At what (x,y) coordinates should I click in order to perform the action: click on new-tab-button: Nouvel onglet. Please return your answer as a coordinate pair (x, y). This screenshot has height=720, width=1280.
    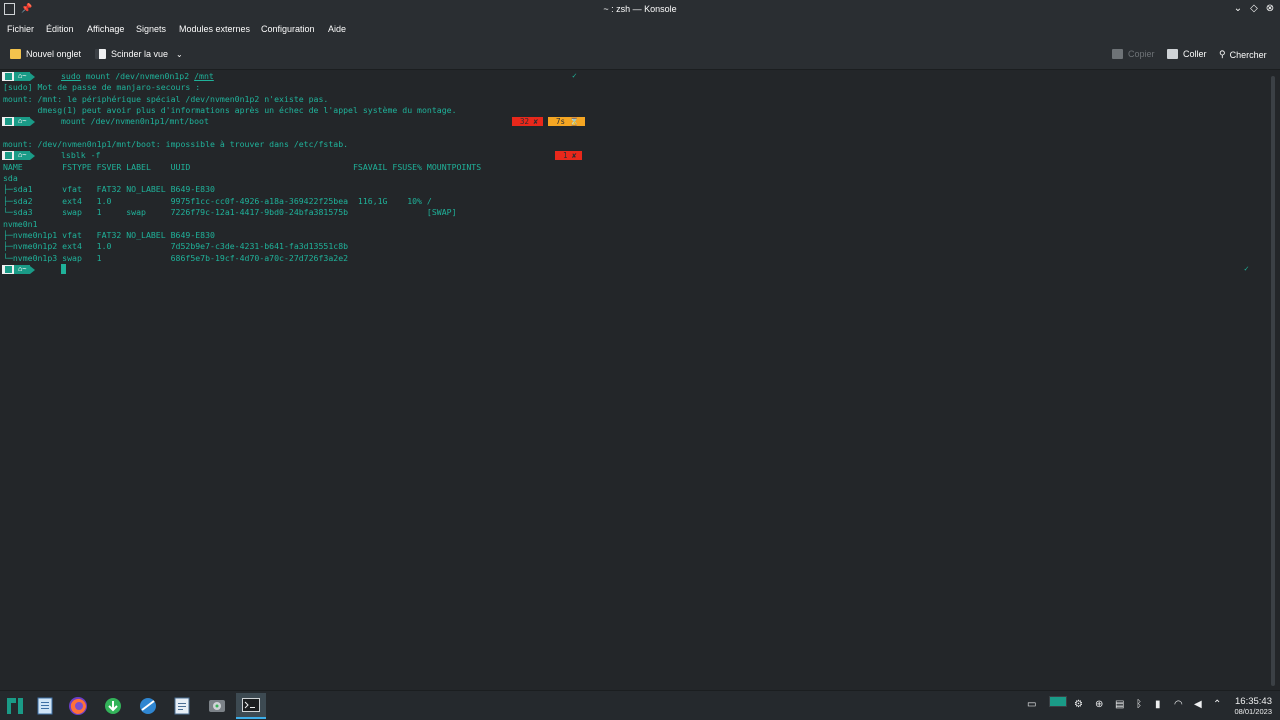
    Looking at the image, I should click on (45, 54).